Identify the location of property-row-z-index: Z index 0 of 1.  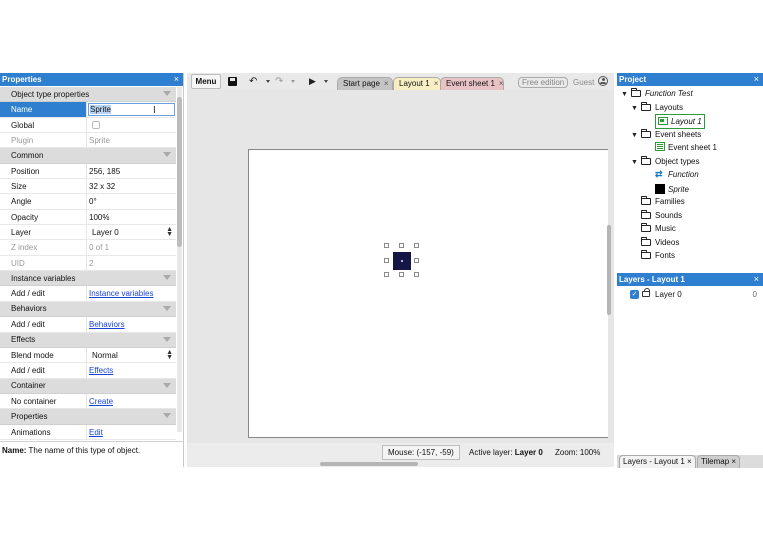
(88, 248).